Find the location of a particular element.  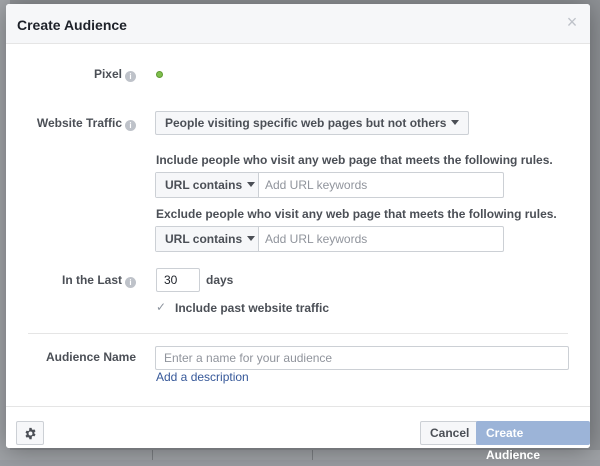

audience-name-input is located at coordinates (362, 358).